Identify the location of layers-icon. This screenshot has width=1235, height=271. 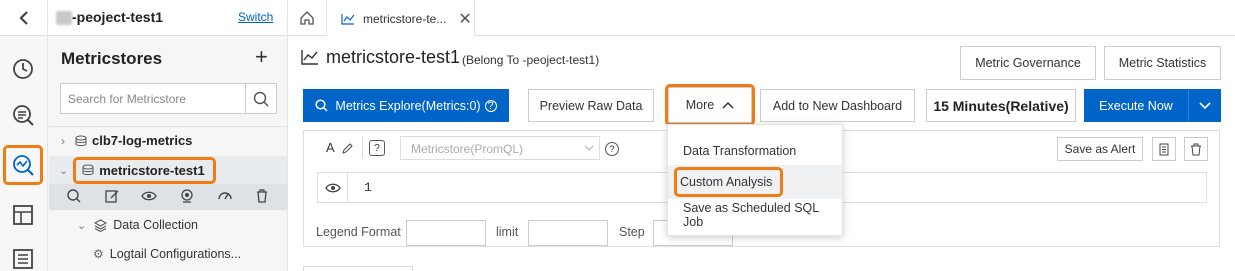
(101, 225).